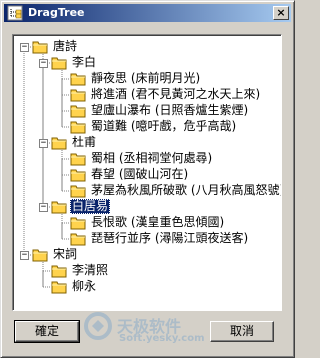 This screenshot has height=358, width=320. What do you see at coordinates (186, 190) in the screenshot?
I see `tree-node-label: 茅屋為秋風所破歌 (八月秋高風怒號)` at bounding box center [186, 190].